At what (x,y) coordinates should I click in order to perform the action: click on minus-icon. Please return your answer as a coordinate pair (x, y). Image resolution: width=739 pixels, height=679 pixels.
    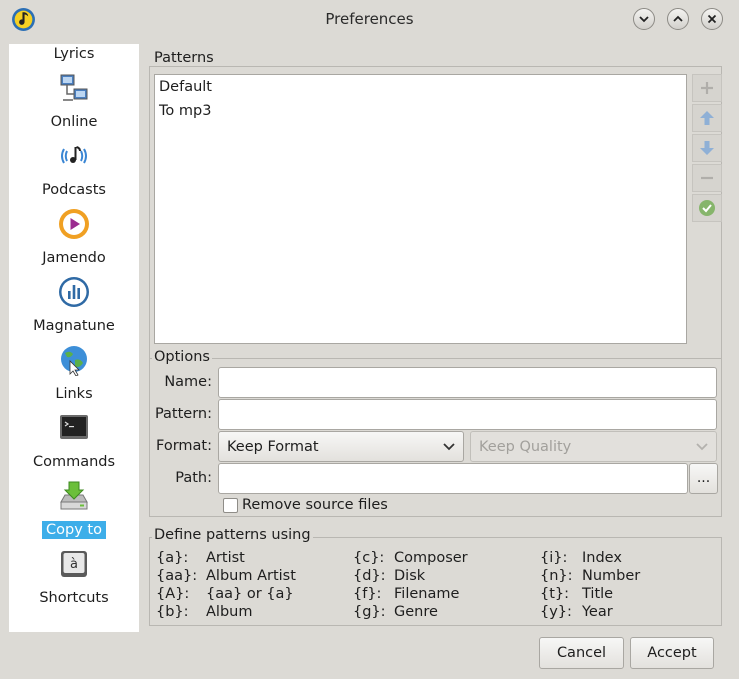
    Looking at the image, I should click on (707, 178).